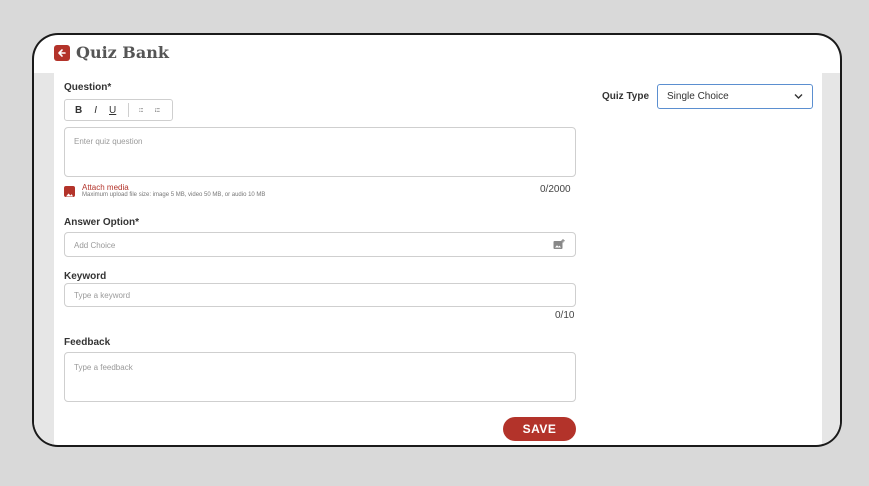 This screenshot has height=486, width=869. What do you see at coordinates (95, 110) in the screenshot?
I see `italic-button: I` at bounding box center [95, 110].